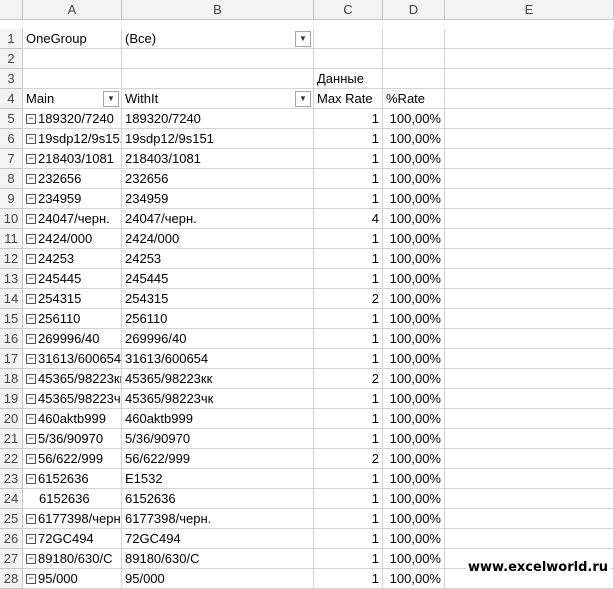 This screenshot has width=614, height=589. Describe the element at coordinates (11, 99) in the screenshot. I see `row-header: 4` at that location.